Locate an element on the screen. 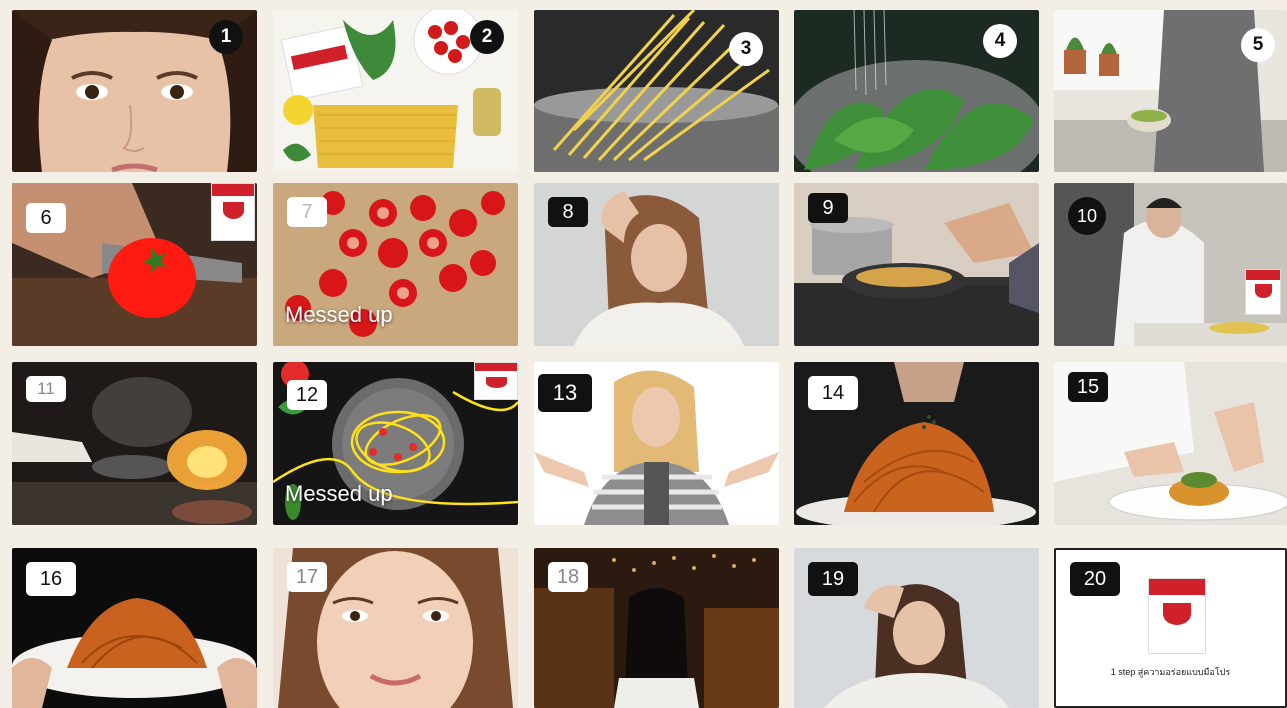 The width and height of the screenshot is (1287, 708). tile-3-spaghetti-pot: 3 is located at coordinates (656, 91).